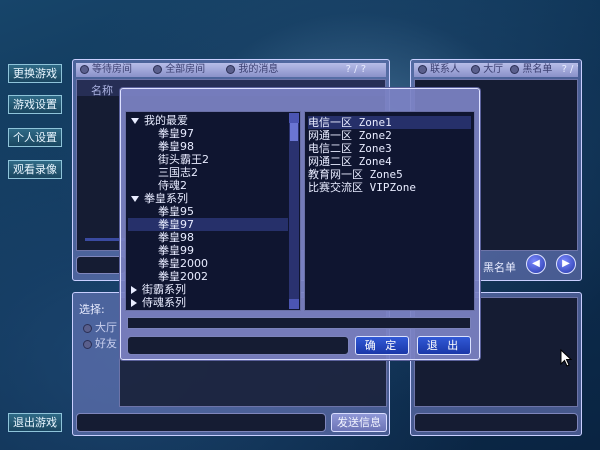 This screenshot has height=450, width=600. What do you see at coordinates (496, 422) in the screenshot?
I see `info-input` at bounding box center [496, 422].